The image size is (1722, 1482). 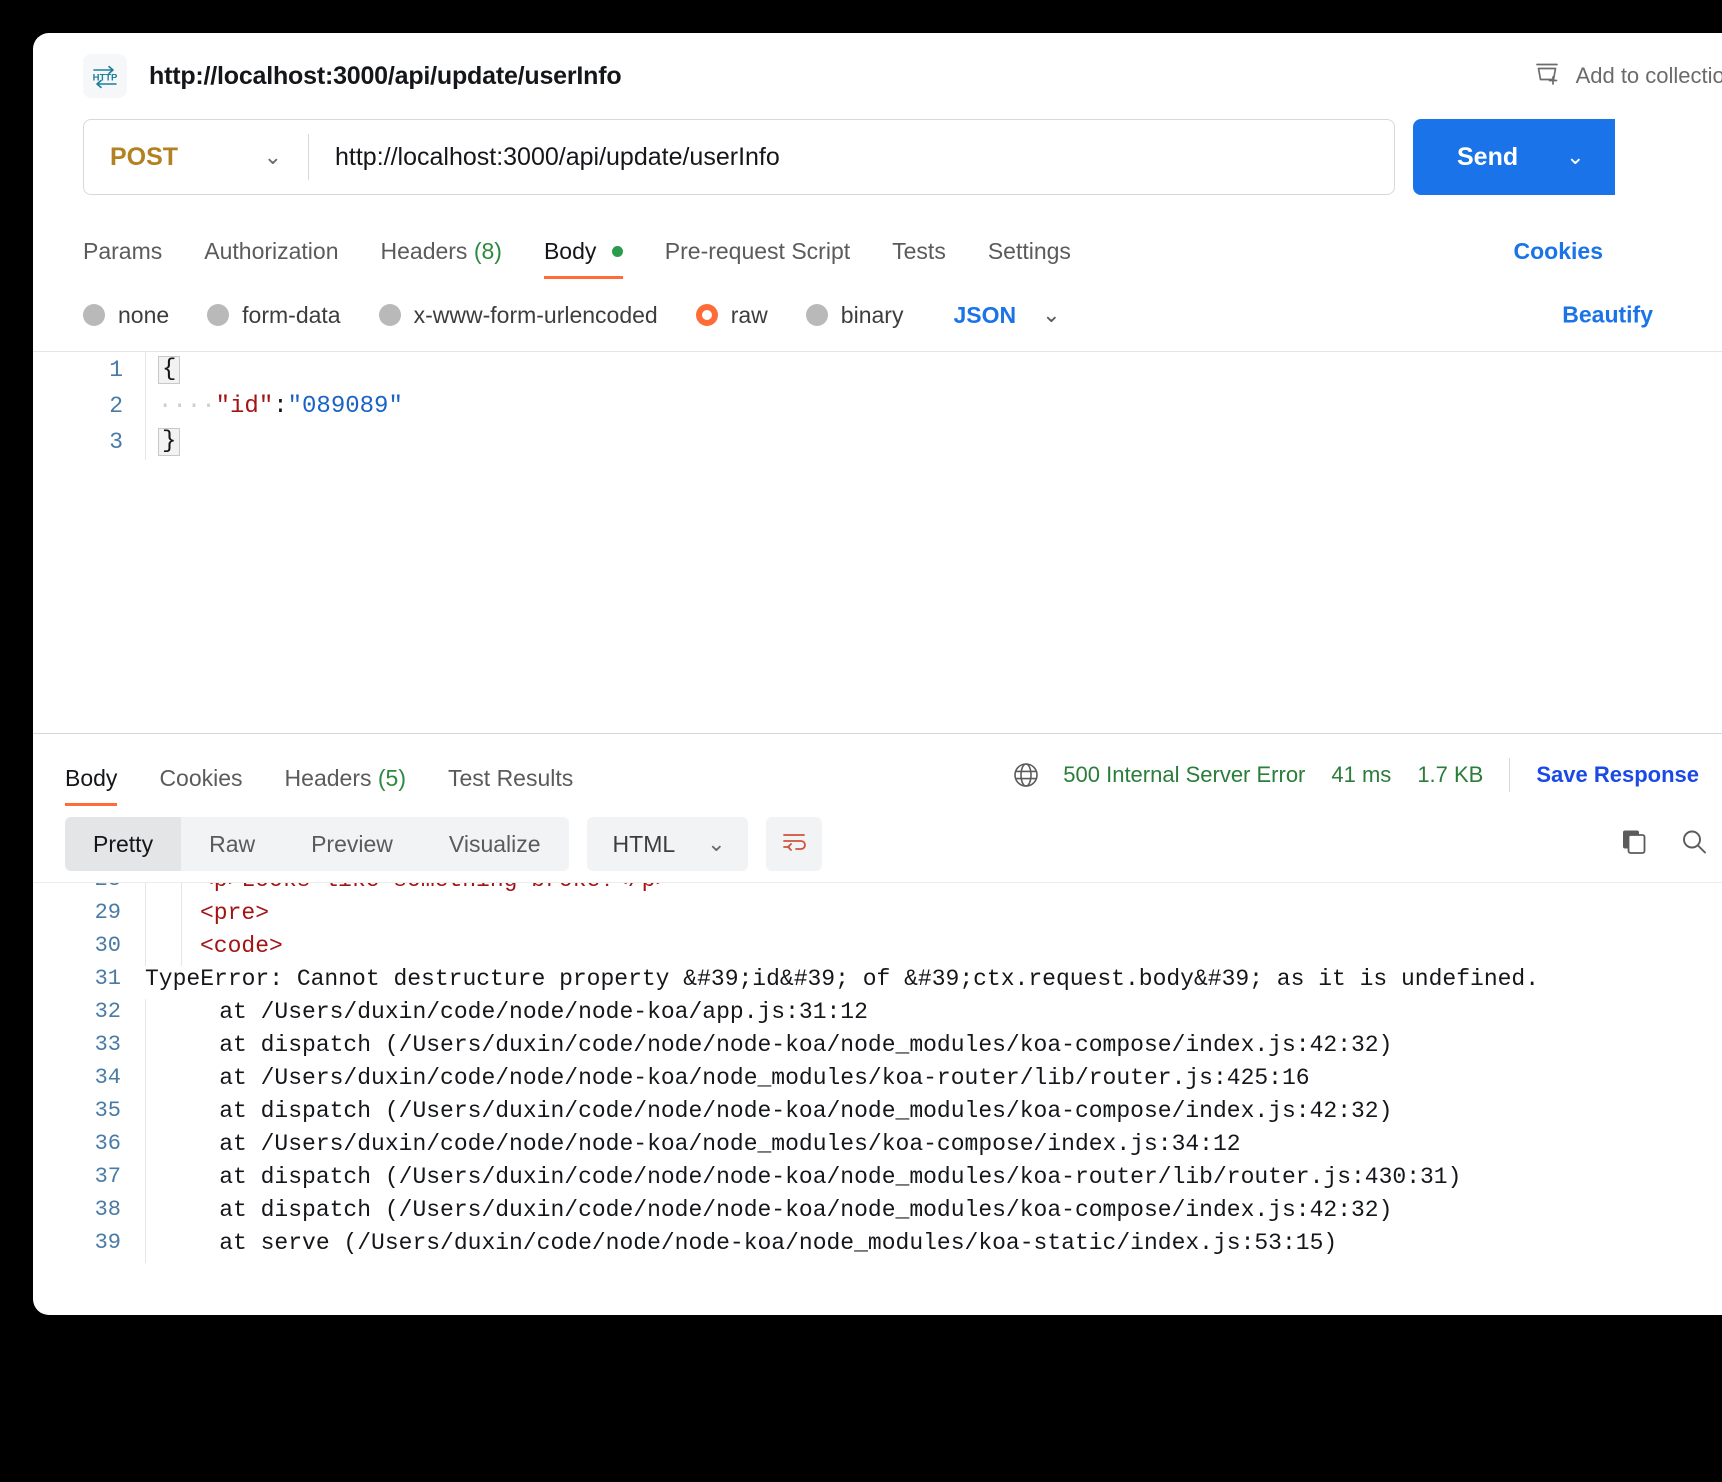 What do you see at coordinates (1634, 844) in the screenshot?
I see `copy-icon` at bounding box center [1634, 844].